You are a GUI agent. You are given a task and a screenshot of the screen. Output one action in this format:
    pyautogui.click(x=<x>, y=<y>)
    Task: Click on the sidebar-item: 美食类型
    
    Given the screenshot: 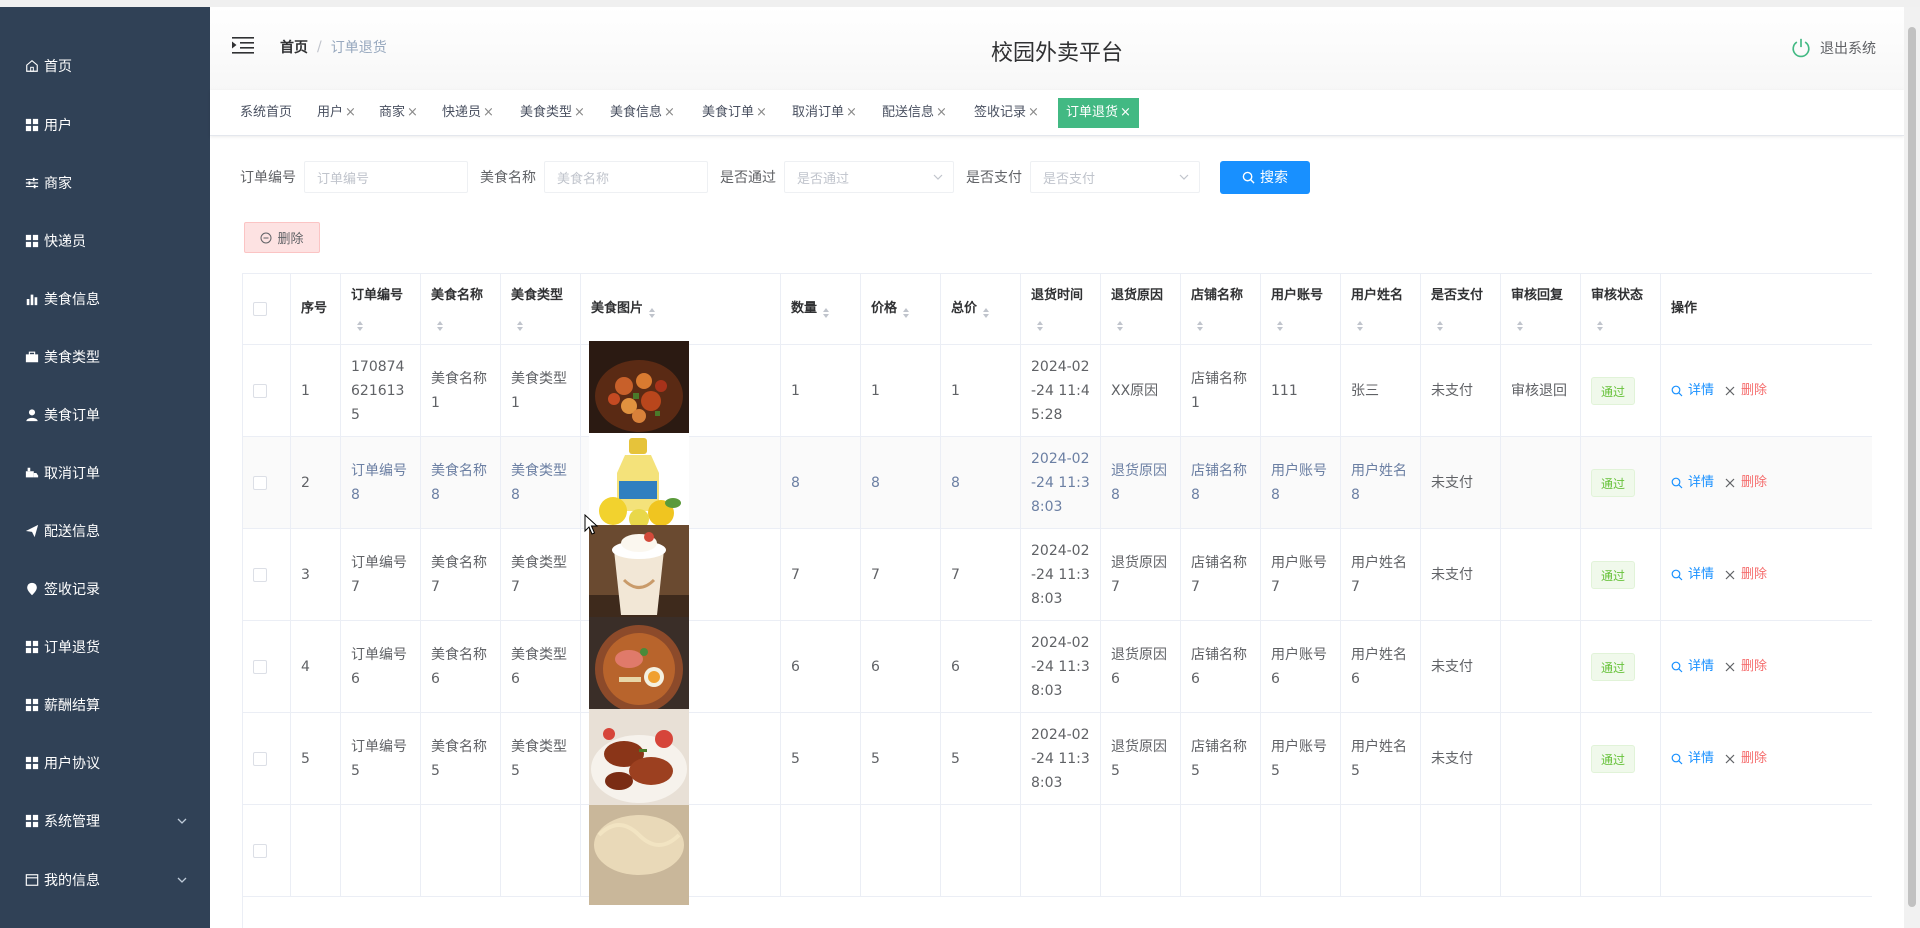 What is the action you would take?
    pyautogui.click(x=105, y=357)
    